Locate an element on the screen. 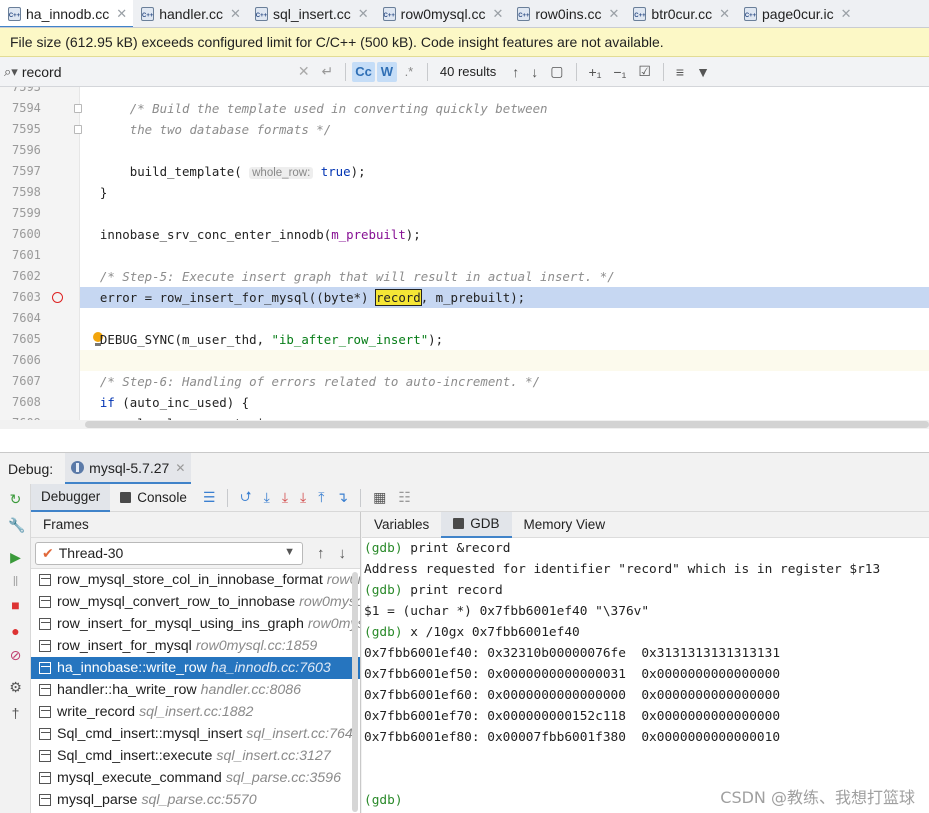 Image resolution: width=929 pixels, height=813 pixels. words-toggle: W is located at coordinates (386, 71).